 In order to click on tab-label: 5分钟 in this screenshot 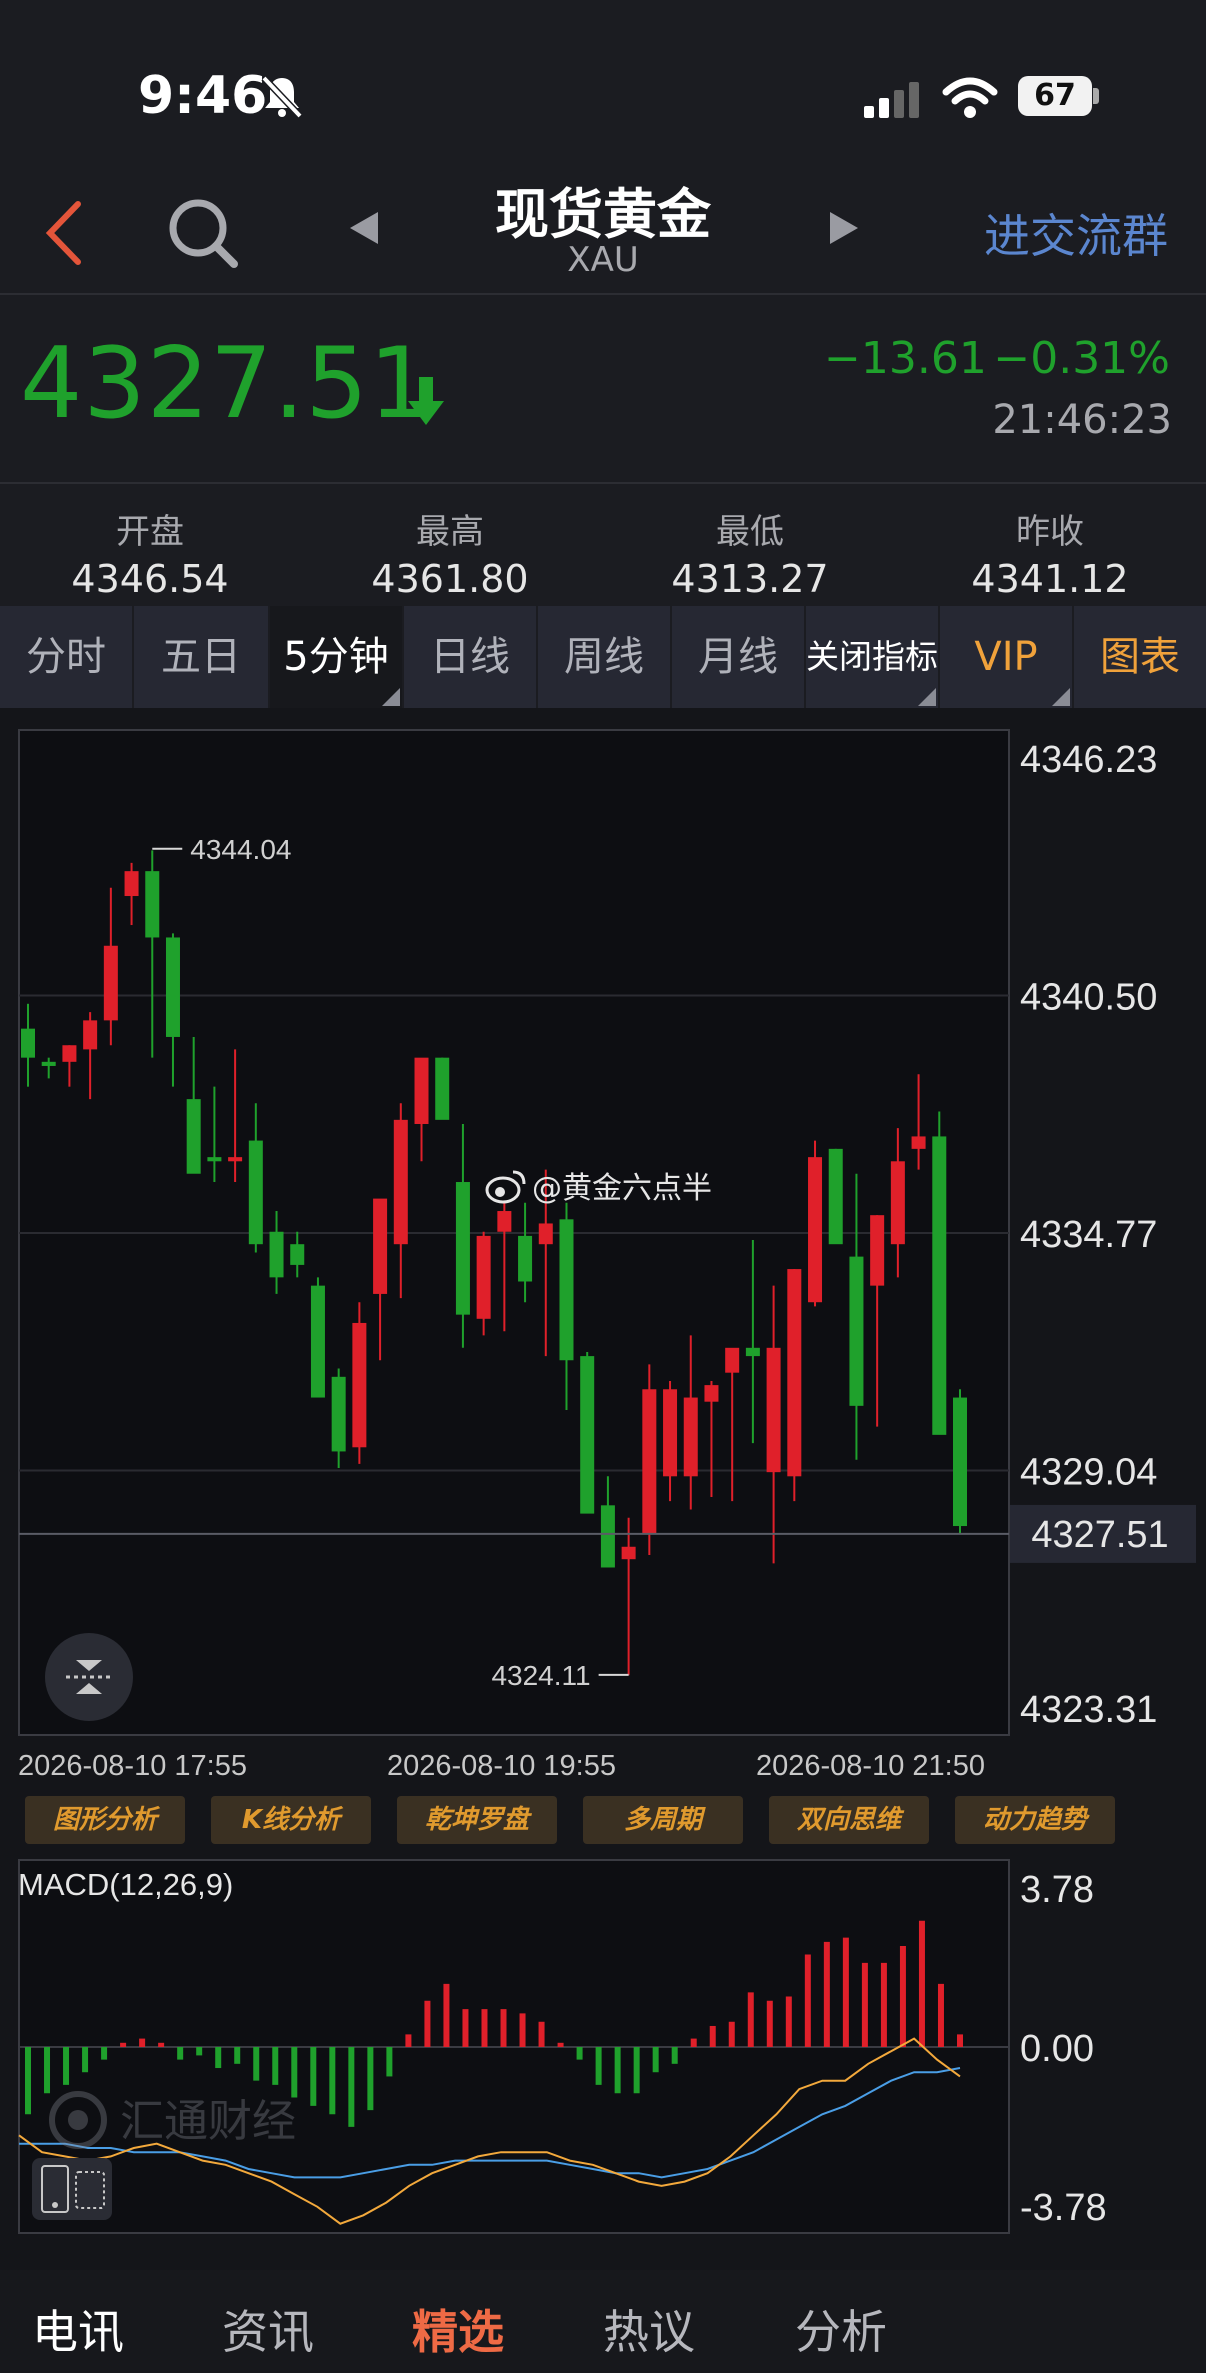, I will do `click(336, 657)`.